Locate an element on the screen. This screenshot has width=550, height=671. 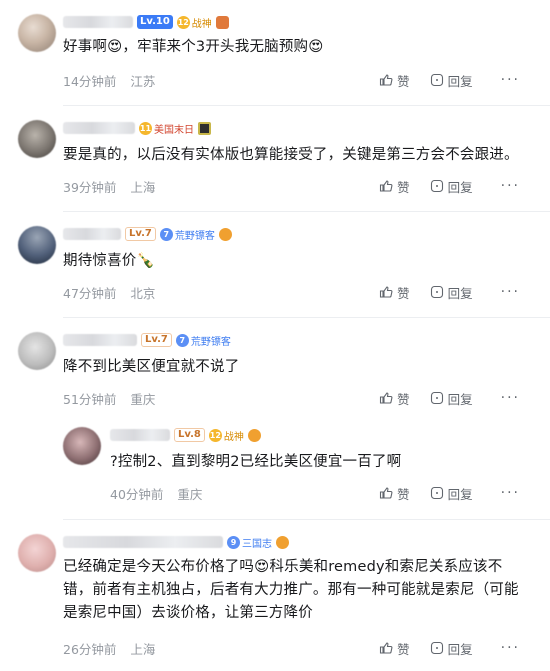
comment-text: ?控制2、直到黎明2已经比美区便宜一百了啊 is located at coordinates (256, 462).